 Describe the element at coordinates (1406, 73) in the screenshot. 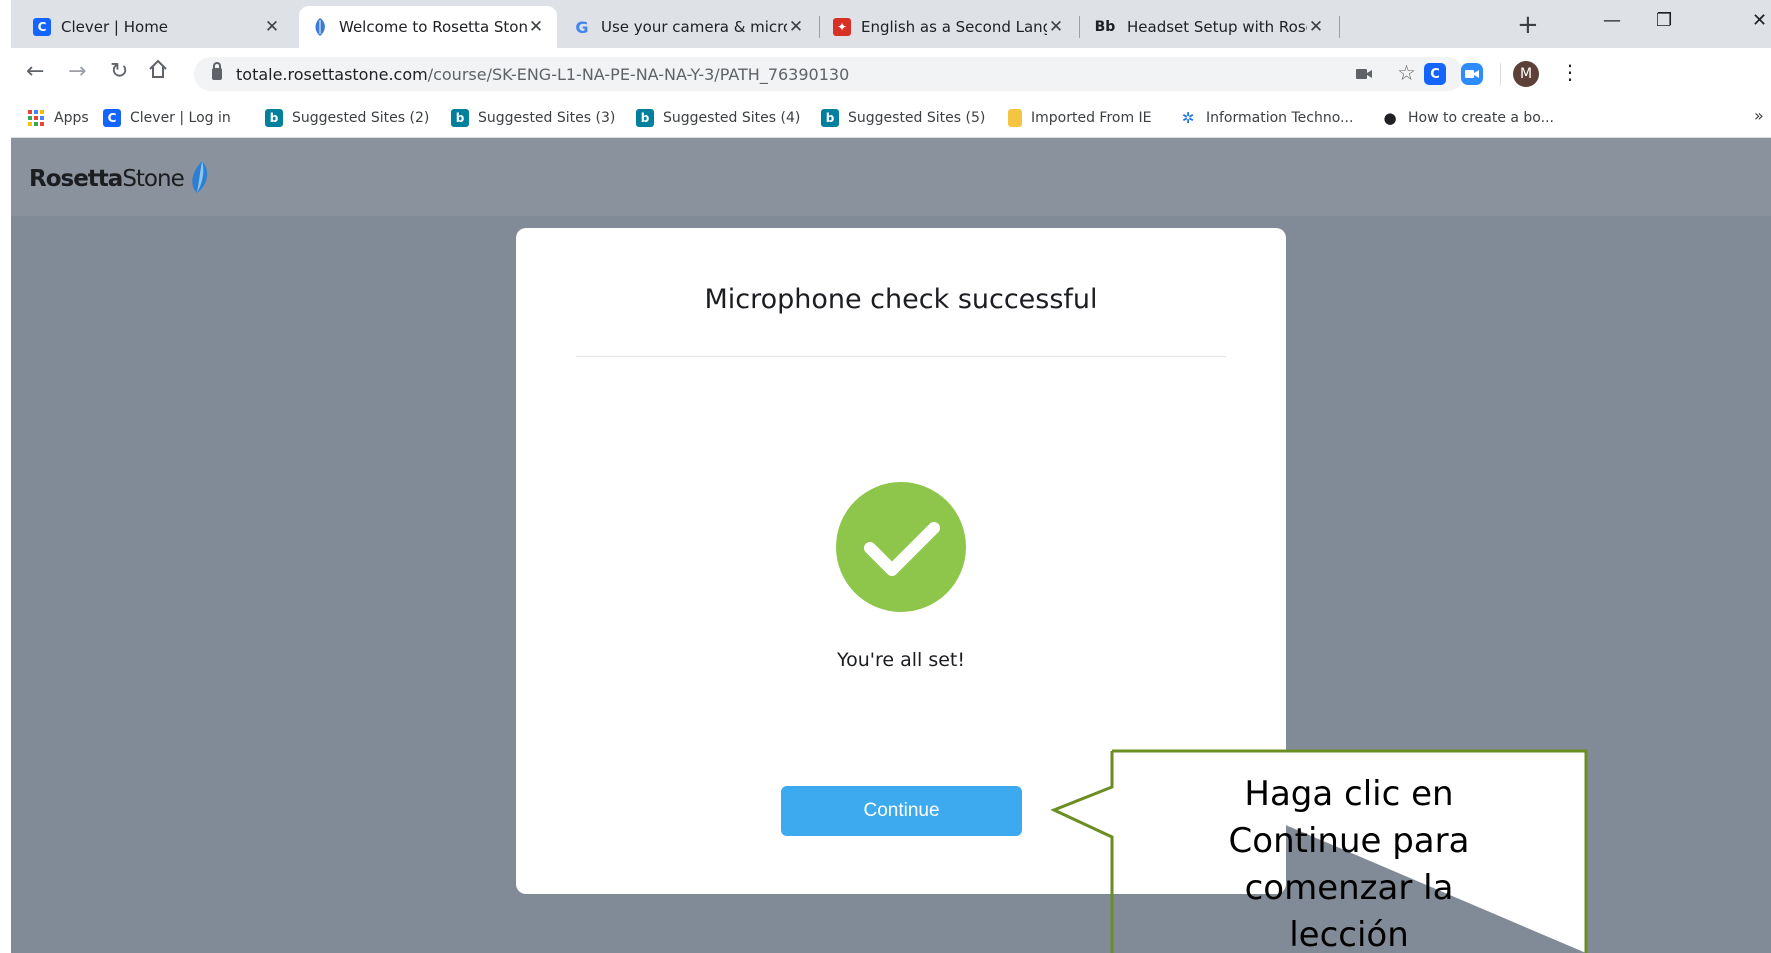

I see `star-icon: ☆` at that location.